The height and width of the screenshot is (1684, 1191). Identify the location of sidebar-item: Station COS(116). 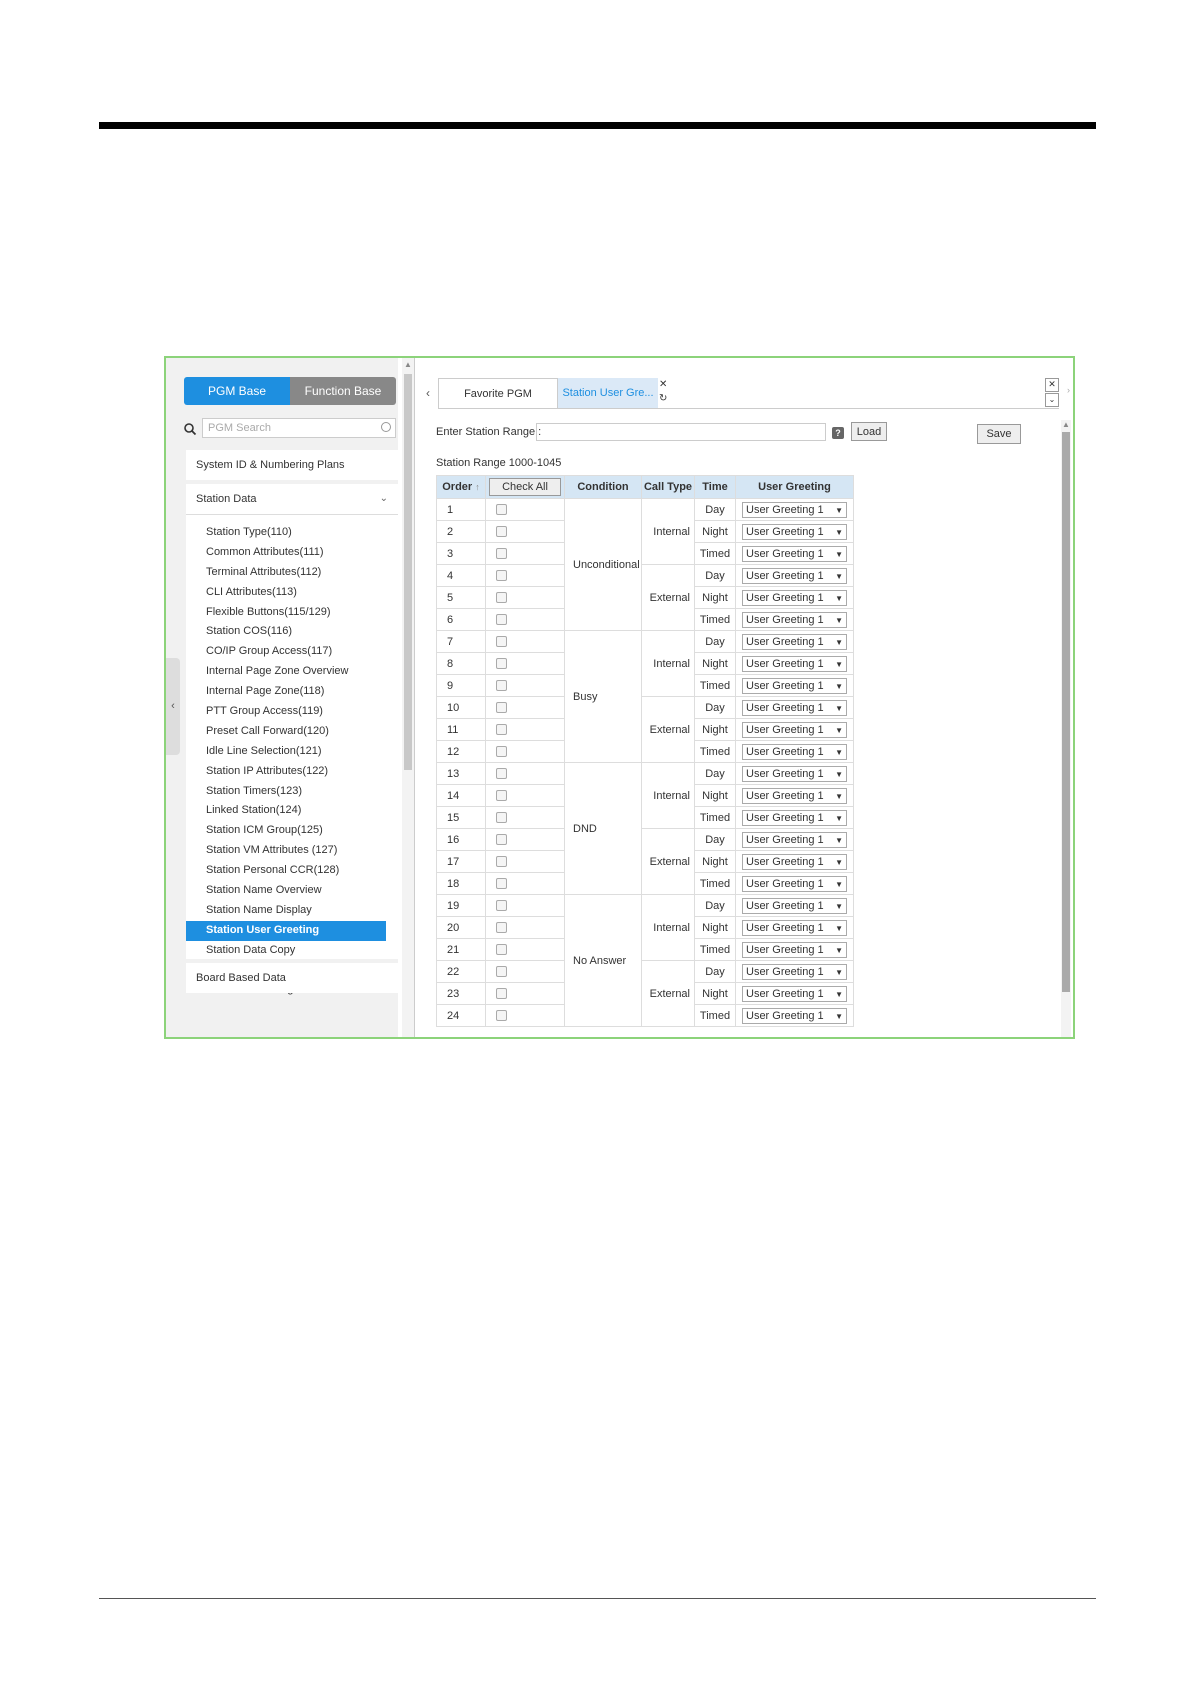
(292, 632).